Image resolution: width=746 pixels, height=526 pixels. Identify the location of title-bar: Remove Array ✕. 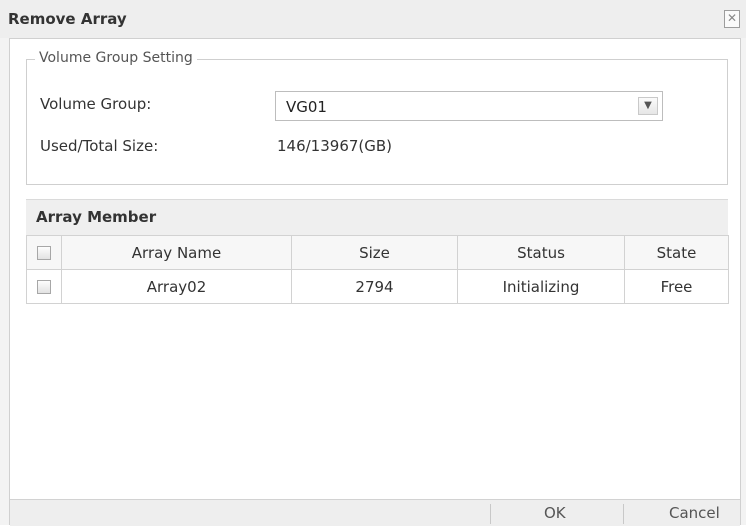
(373, 19).